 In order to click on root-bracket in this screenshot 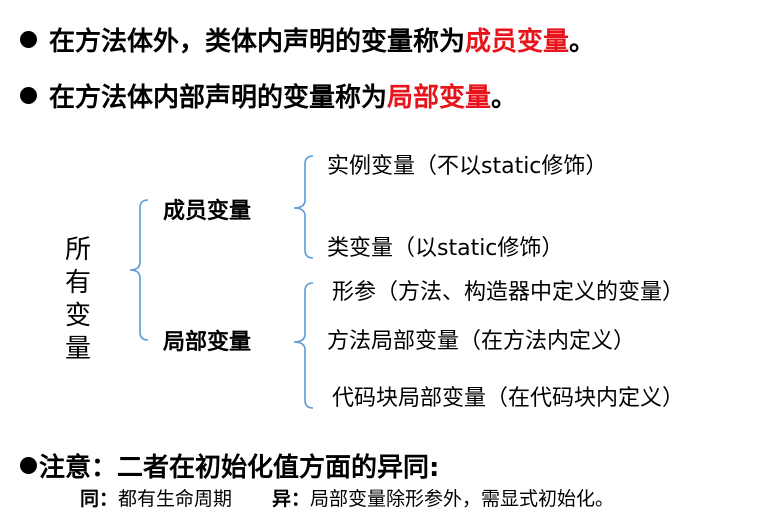, I will do `click(139, 270)`.